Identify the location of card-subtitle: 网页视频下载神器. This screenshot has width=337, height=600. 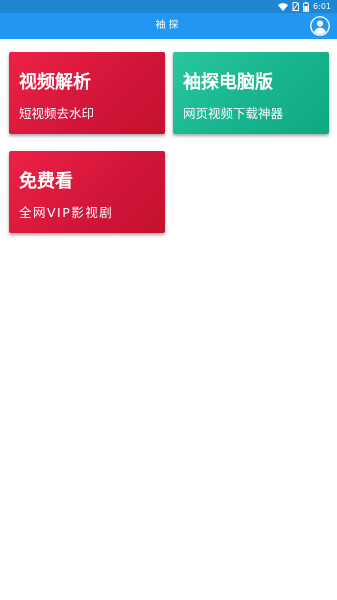
(233, 113).